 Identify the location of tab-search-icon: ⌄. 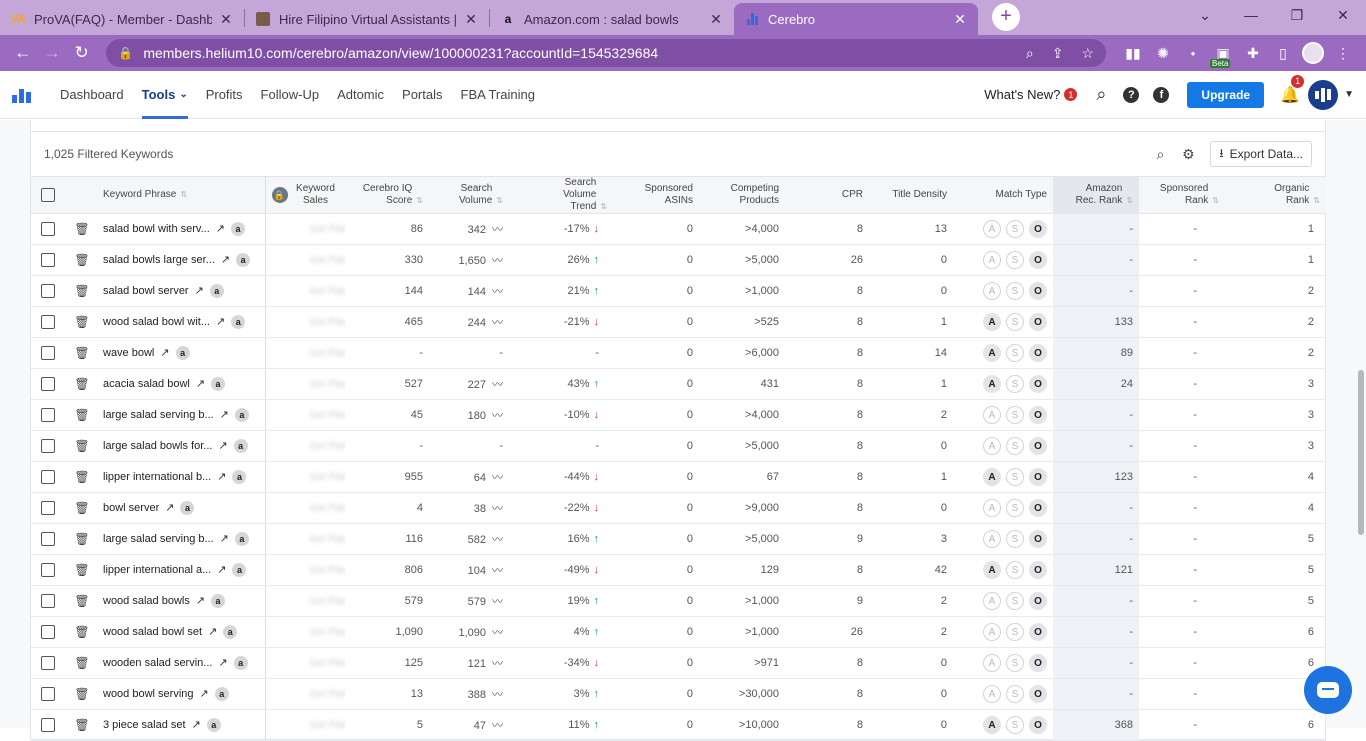
(1205, 15).